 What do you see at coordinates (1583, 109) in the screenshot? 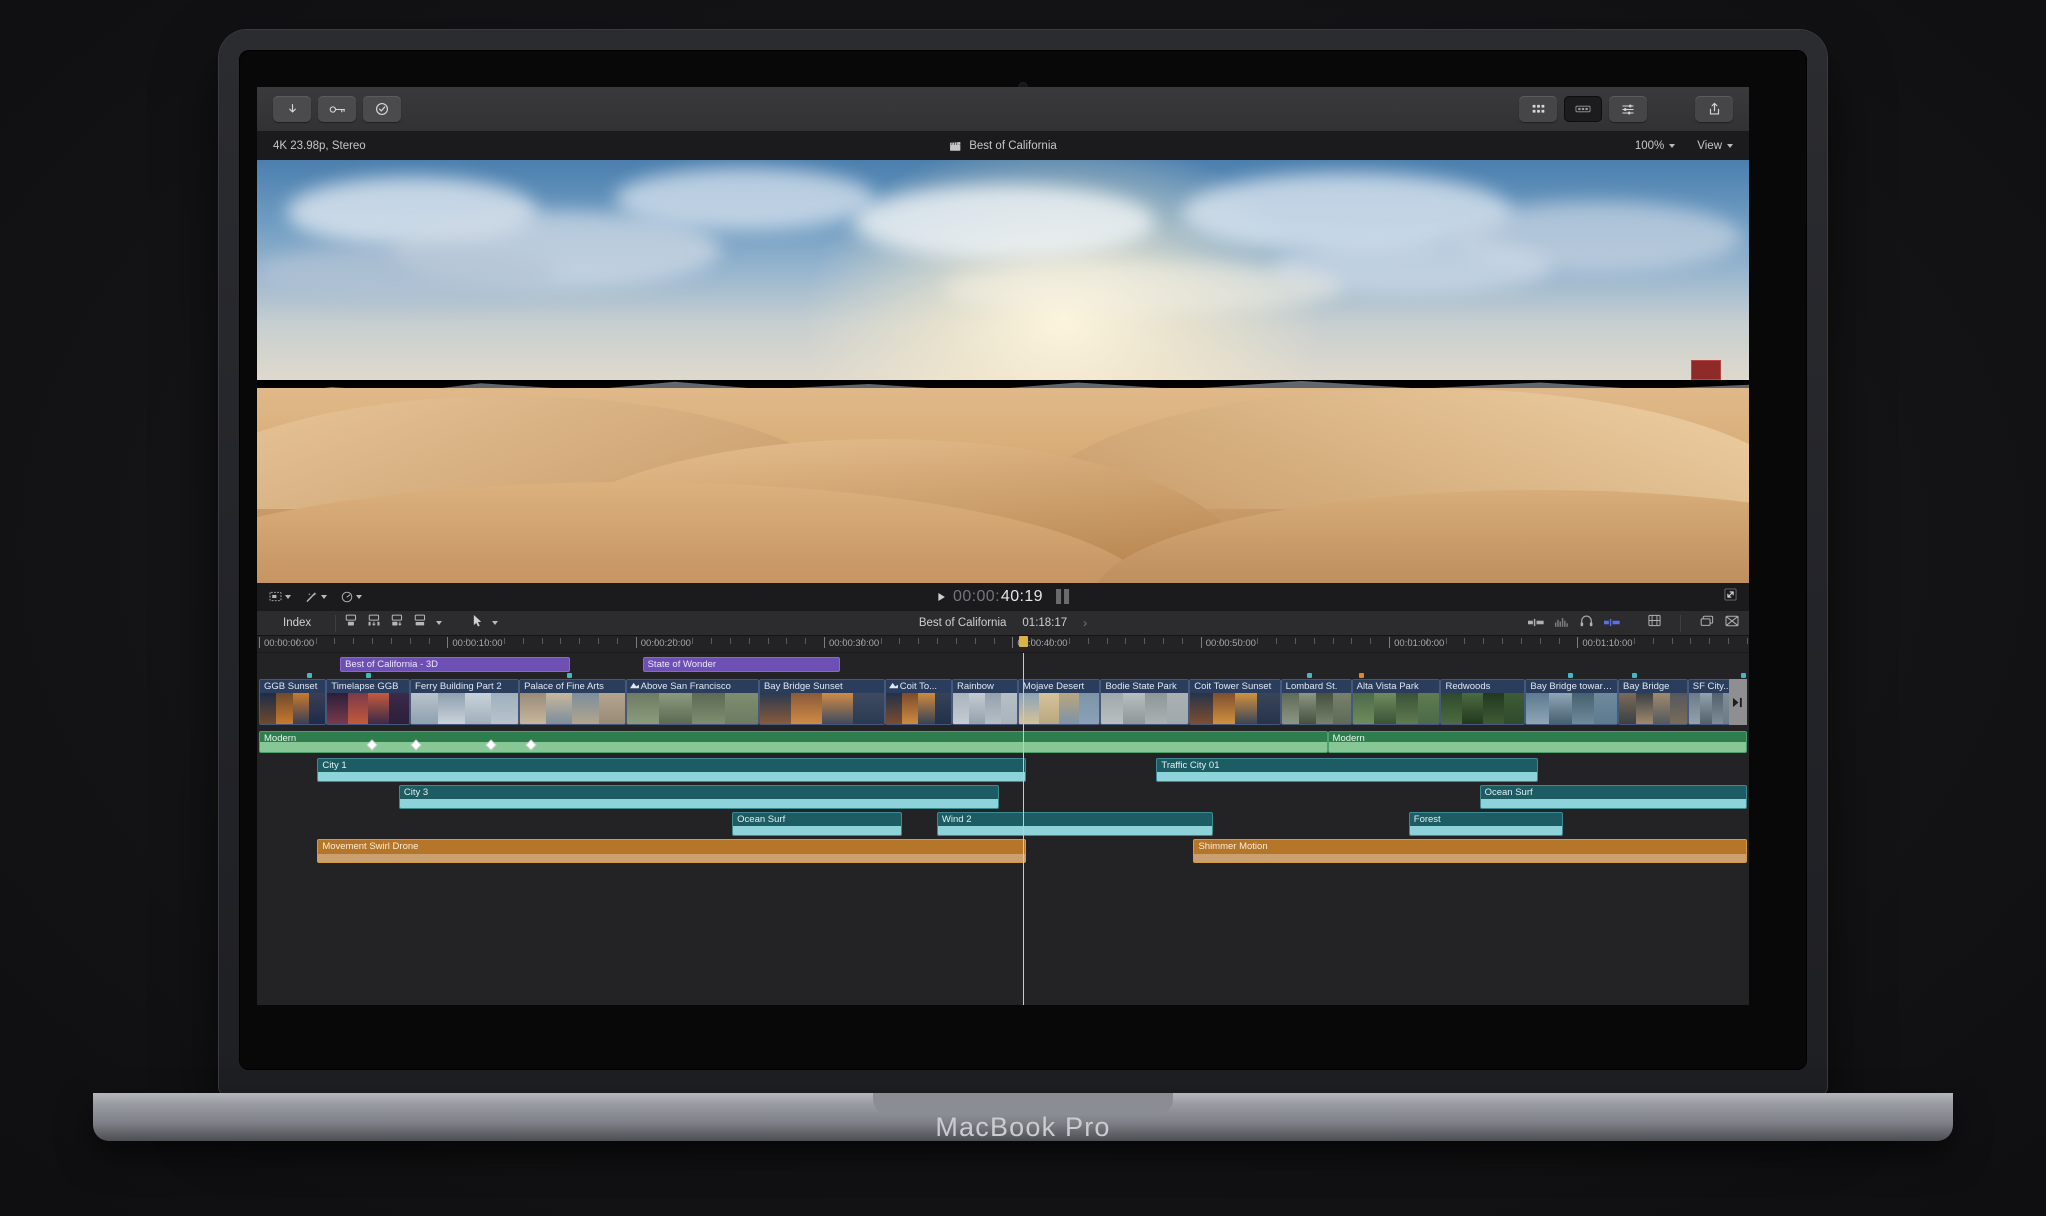
I see `viewer-button` at bounding box center [1583, 109].